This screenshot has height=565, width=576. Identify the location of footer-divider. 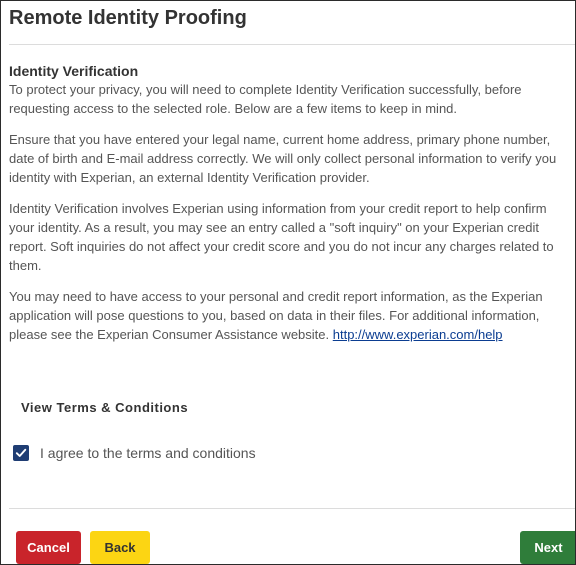
(292, 508).